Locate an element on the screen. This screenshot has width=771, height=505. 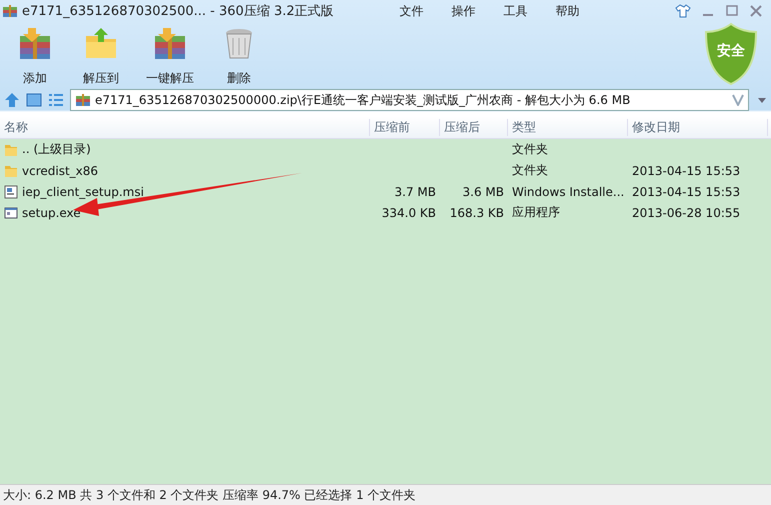
shield-icon is located at coordinates (731, 54).